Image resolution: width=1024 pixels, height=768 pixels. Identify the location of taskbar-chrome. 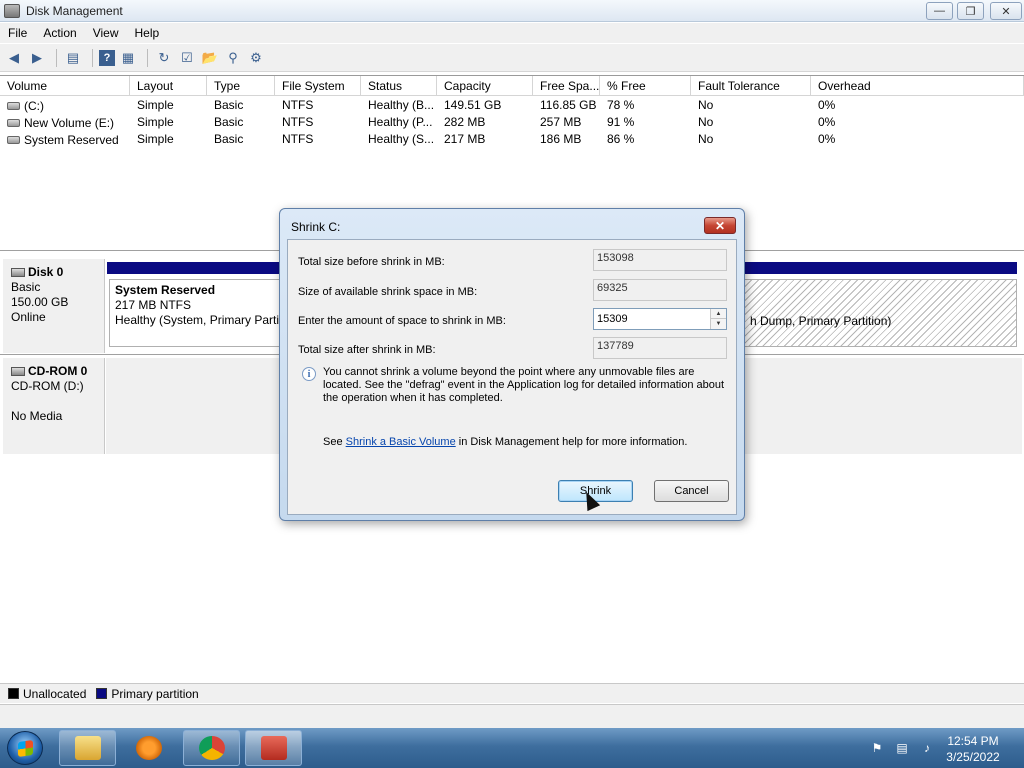
(211, 748).